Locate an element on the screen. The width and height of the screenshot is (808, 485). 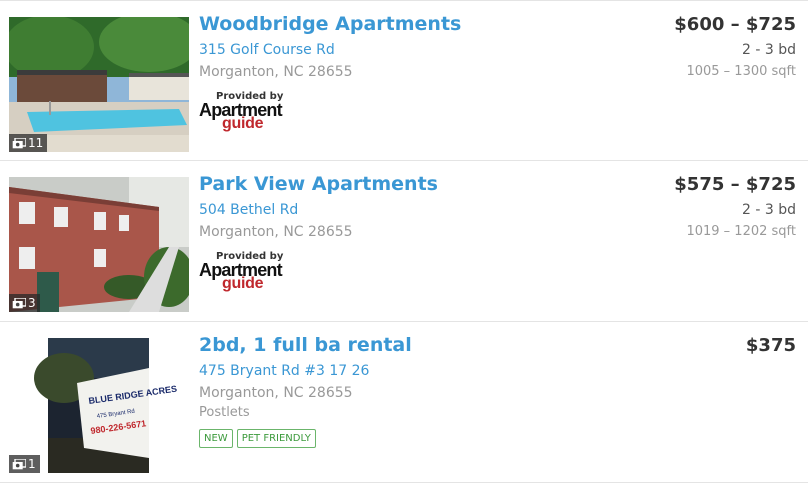
photo-count-badge: 11 is located at coordinates (28, 143).